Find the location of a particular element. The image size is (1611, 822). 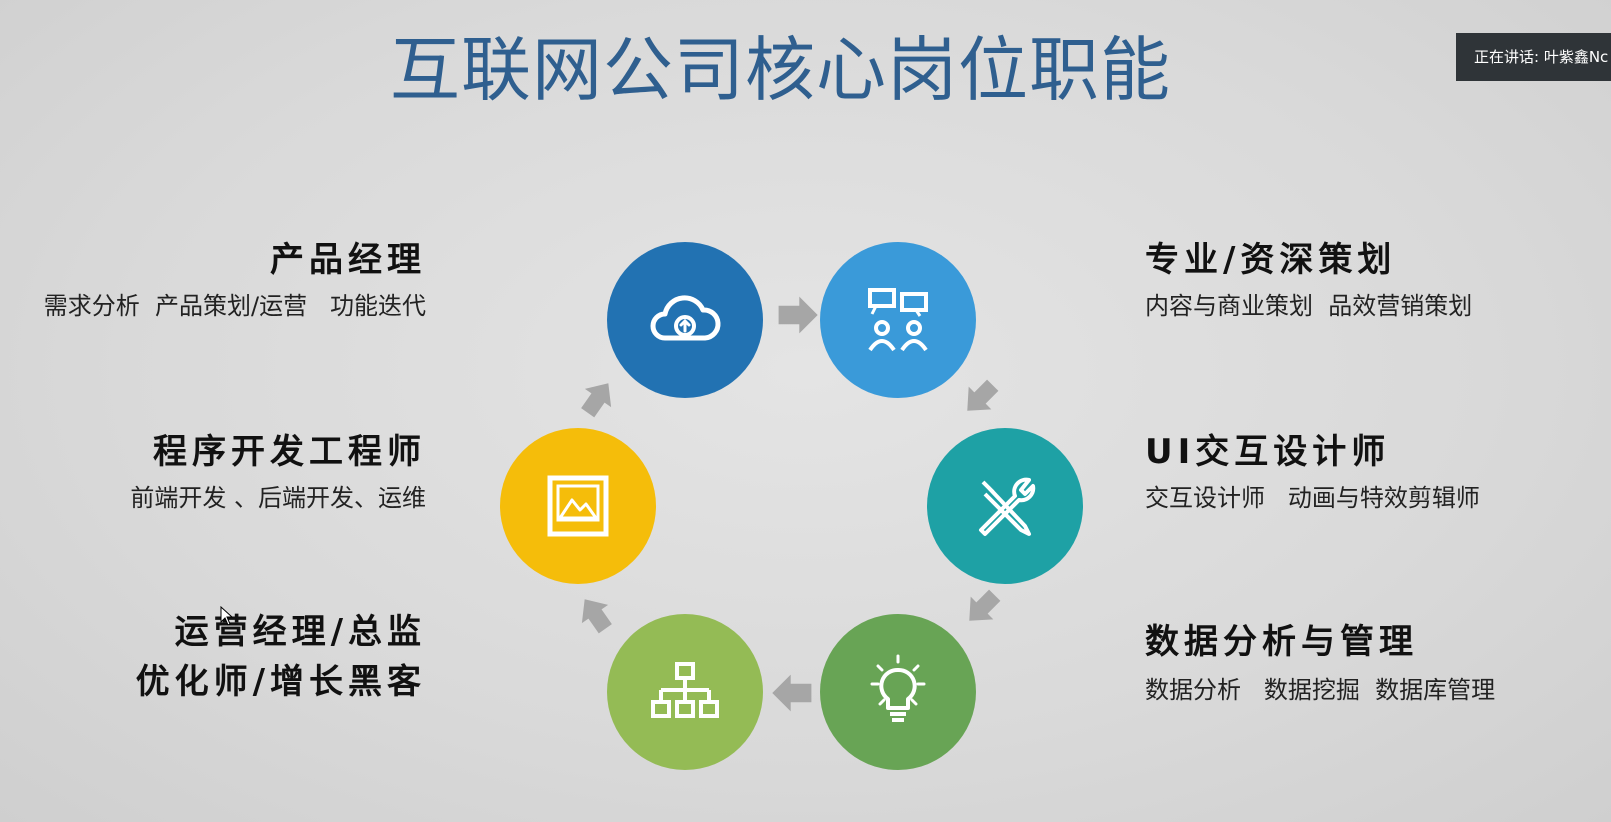

circle-image is located at coordinates (578, 506).